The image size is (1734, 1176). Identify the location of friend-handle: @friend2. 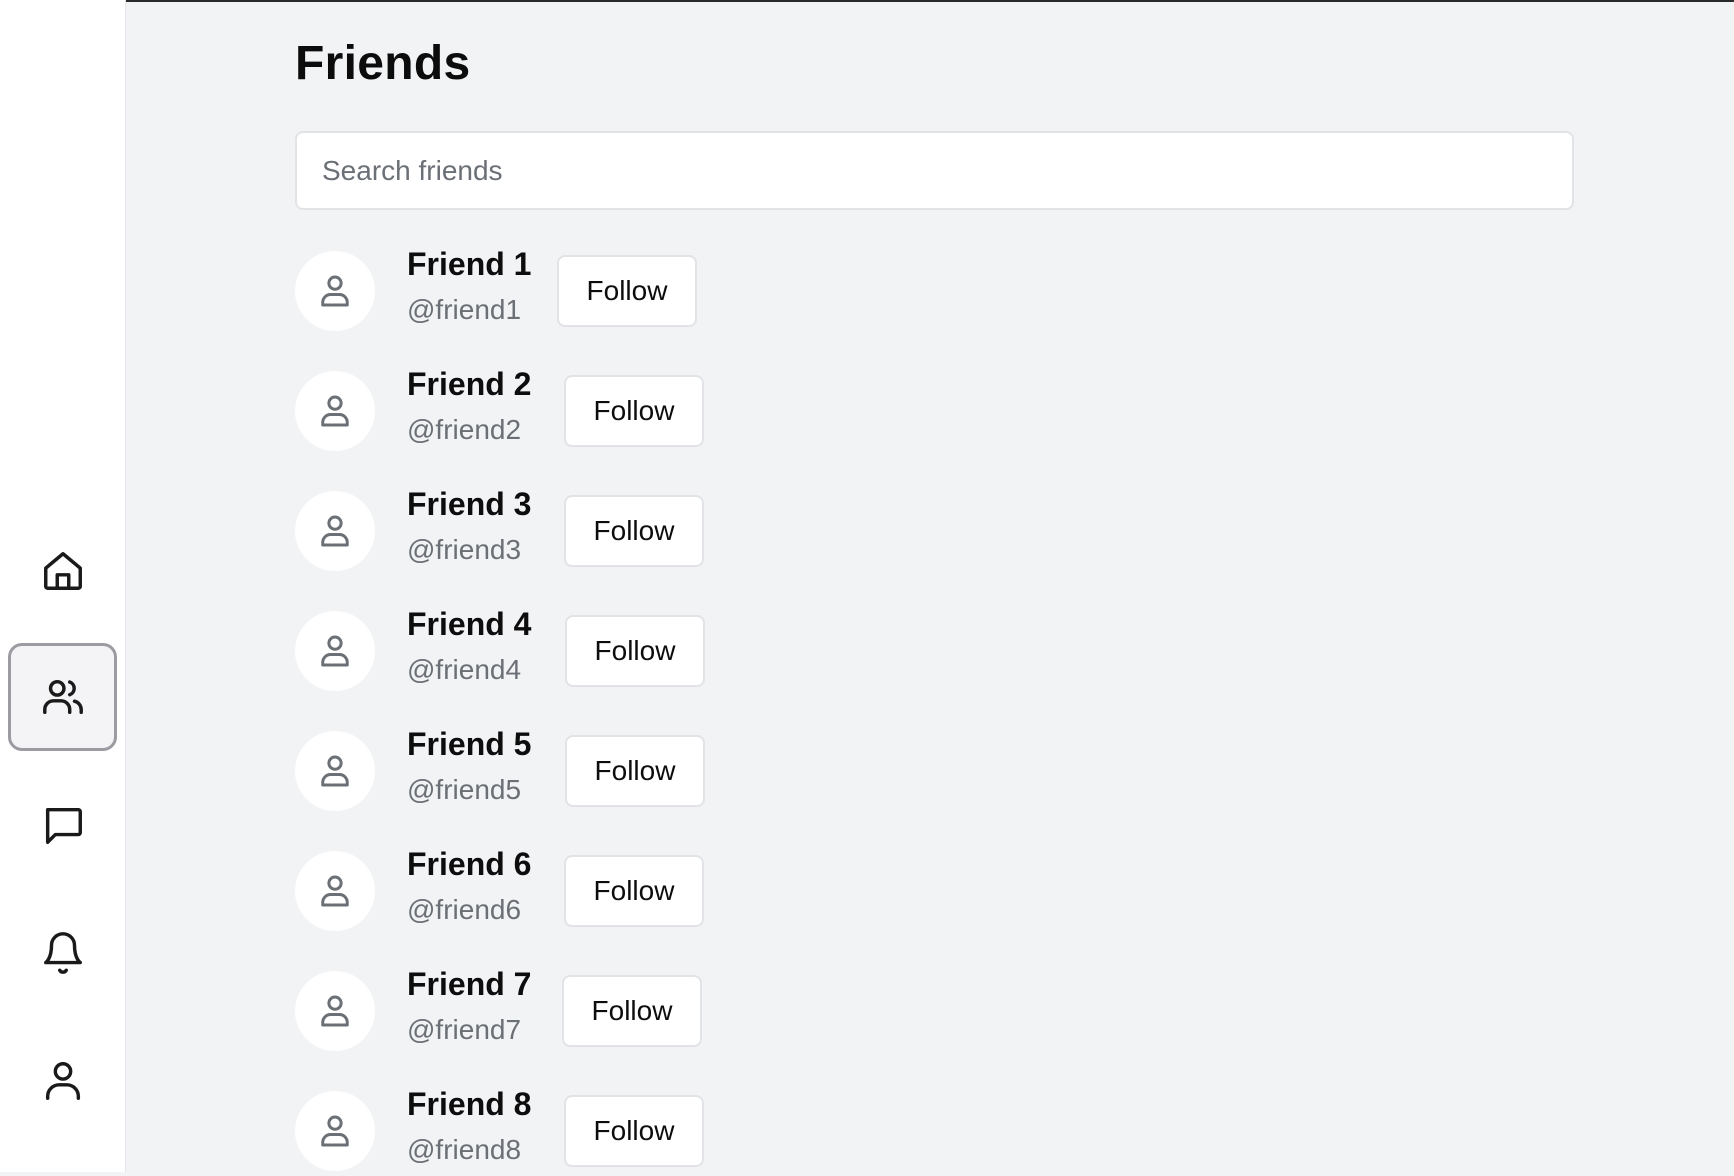
(464, 429).